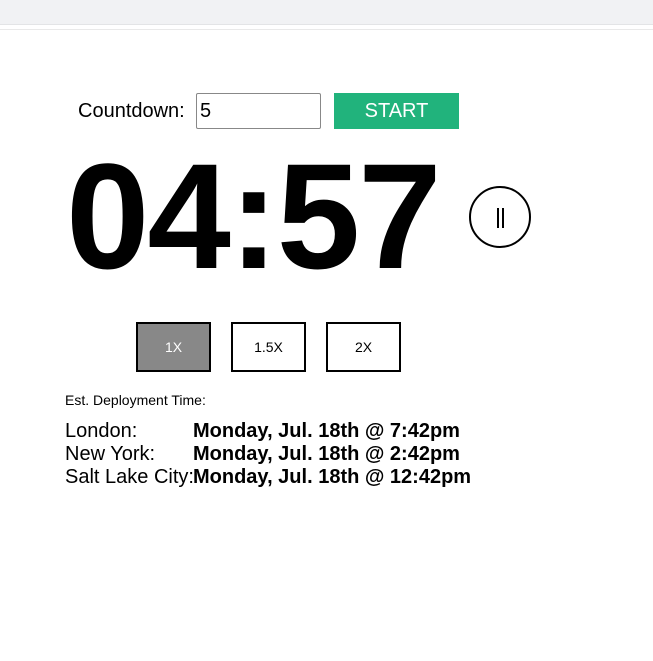  Describe the element at coordinates (258, 111) in the screenshot. I see `countdown-input` at that location.